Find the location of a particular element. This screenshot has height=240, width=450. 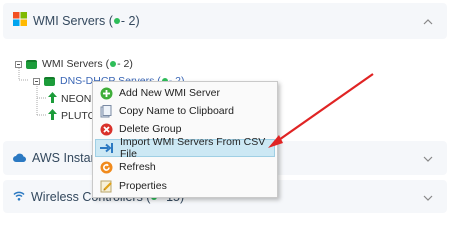

annotation-arrow is located at coordinates (321, 110).